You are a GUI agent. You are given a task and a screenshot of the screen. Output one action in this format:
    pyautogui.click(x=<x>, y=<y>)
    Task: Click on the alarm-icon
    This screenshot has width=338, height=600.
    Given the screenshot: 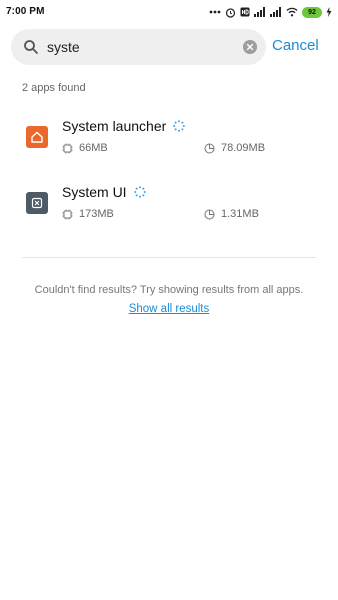 What is the action you would take?
    pyautogui.click(x=230, y=12)
    